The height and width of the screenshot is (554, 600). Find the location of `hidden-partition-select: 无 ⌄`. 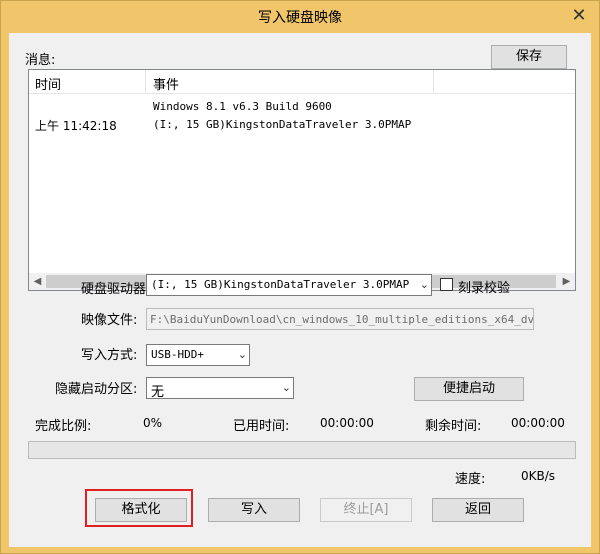

hidden-partition-select: 无 ⌄ is located at coordinates (220, 388).